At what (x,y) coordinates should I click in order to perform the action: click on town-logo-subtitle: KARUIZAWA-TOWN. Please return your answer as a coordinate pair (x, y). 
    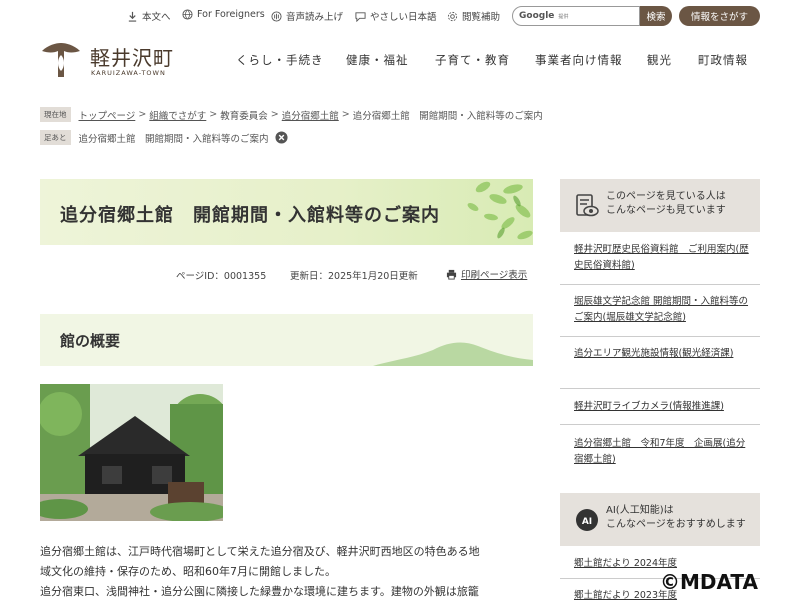
    Looking at the image, I should click on (128, 73).